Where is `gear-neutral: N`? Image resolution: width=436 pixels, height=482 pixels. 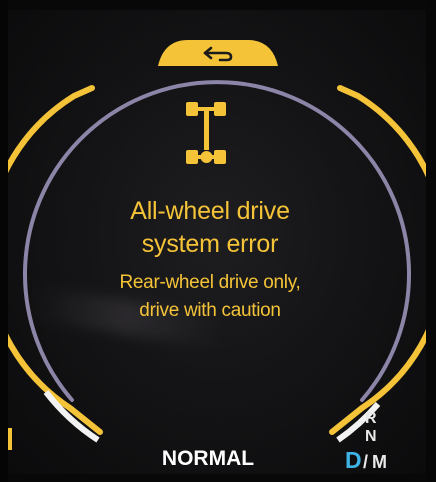
gear-neutral: N is located at coordinates (371, 436).